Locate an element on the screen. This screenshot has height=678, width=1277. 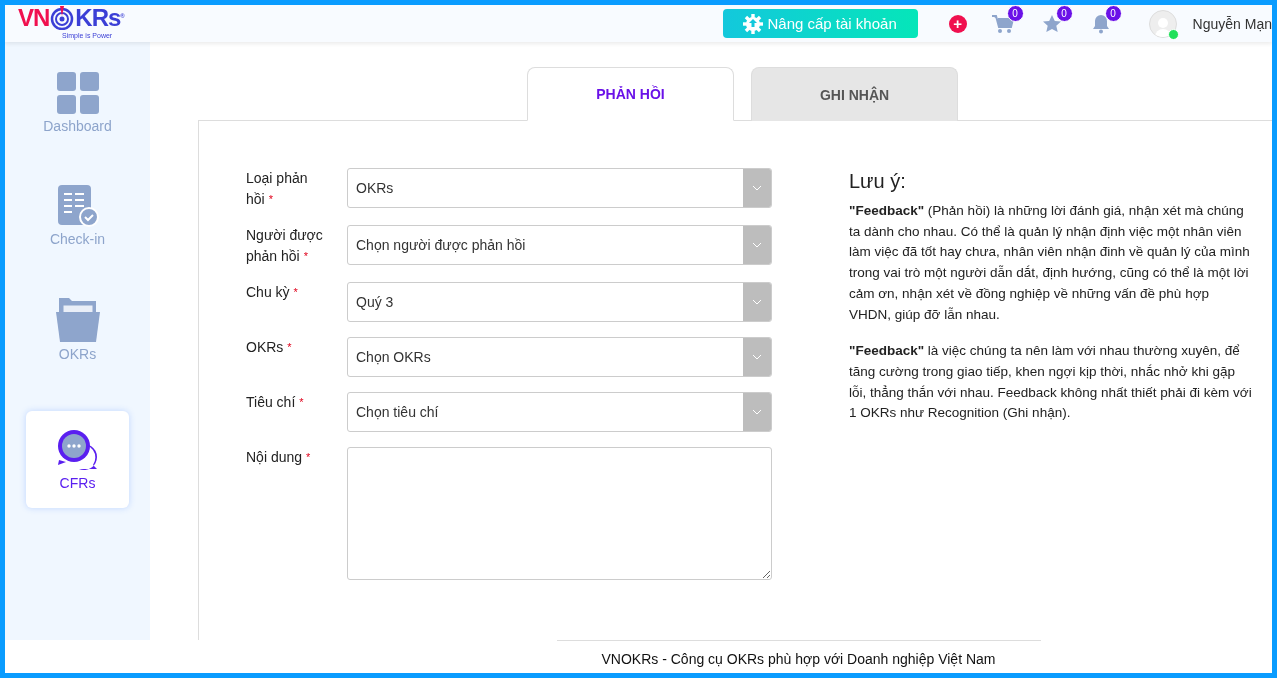
avatar is located at coordinates (1162, 23).